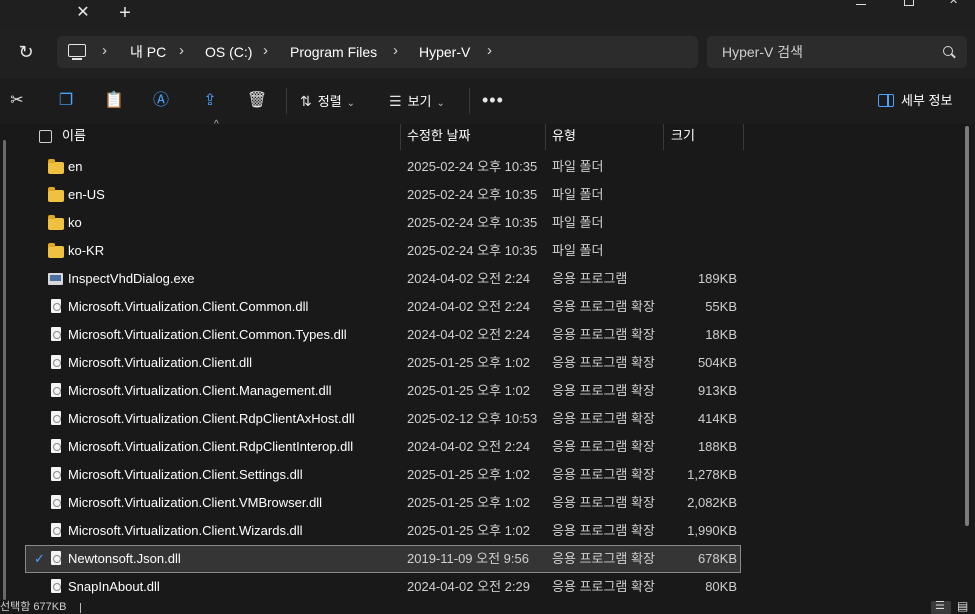 Image resolution: width=975 pixels, height=614 pixels. What do you see at coordinates (306, 101) in the screenshot?
I see `sort-icon: ⇅` at bounding box center [306, 101].